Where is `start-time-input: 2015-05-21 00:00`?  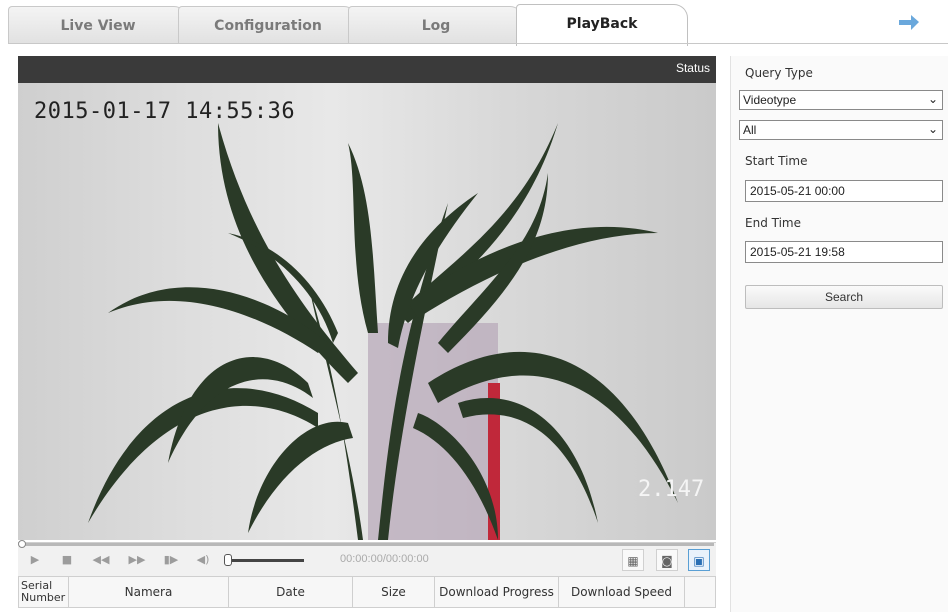
start-time-input: 2015-05-21 00:00 is located at coordinates (844, 191).